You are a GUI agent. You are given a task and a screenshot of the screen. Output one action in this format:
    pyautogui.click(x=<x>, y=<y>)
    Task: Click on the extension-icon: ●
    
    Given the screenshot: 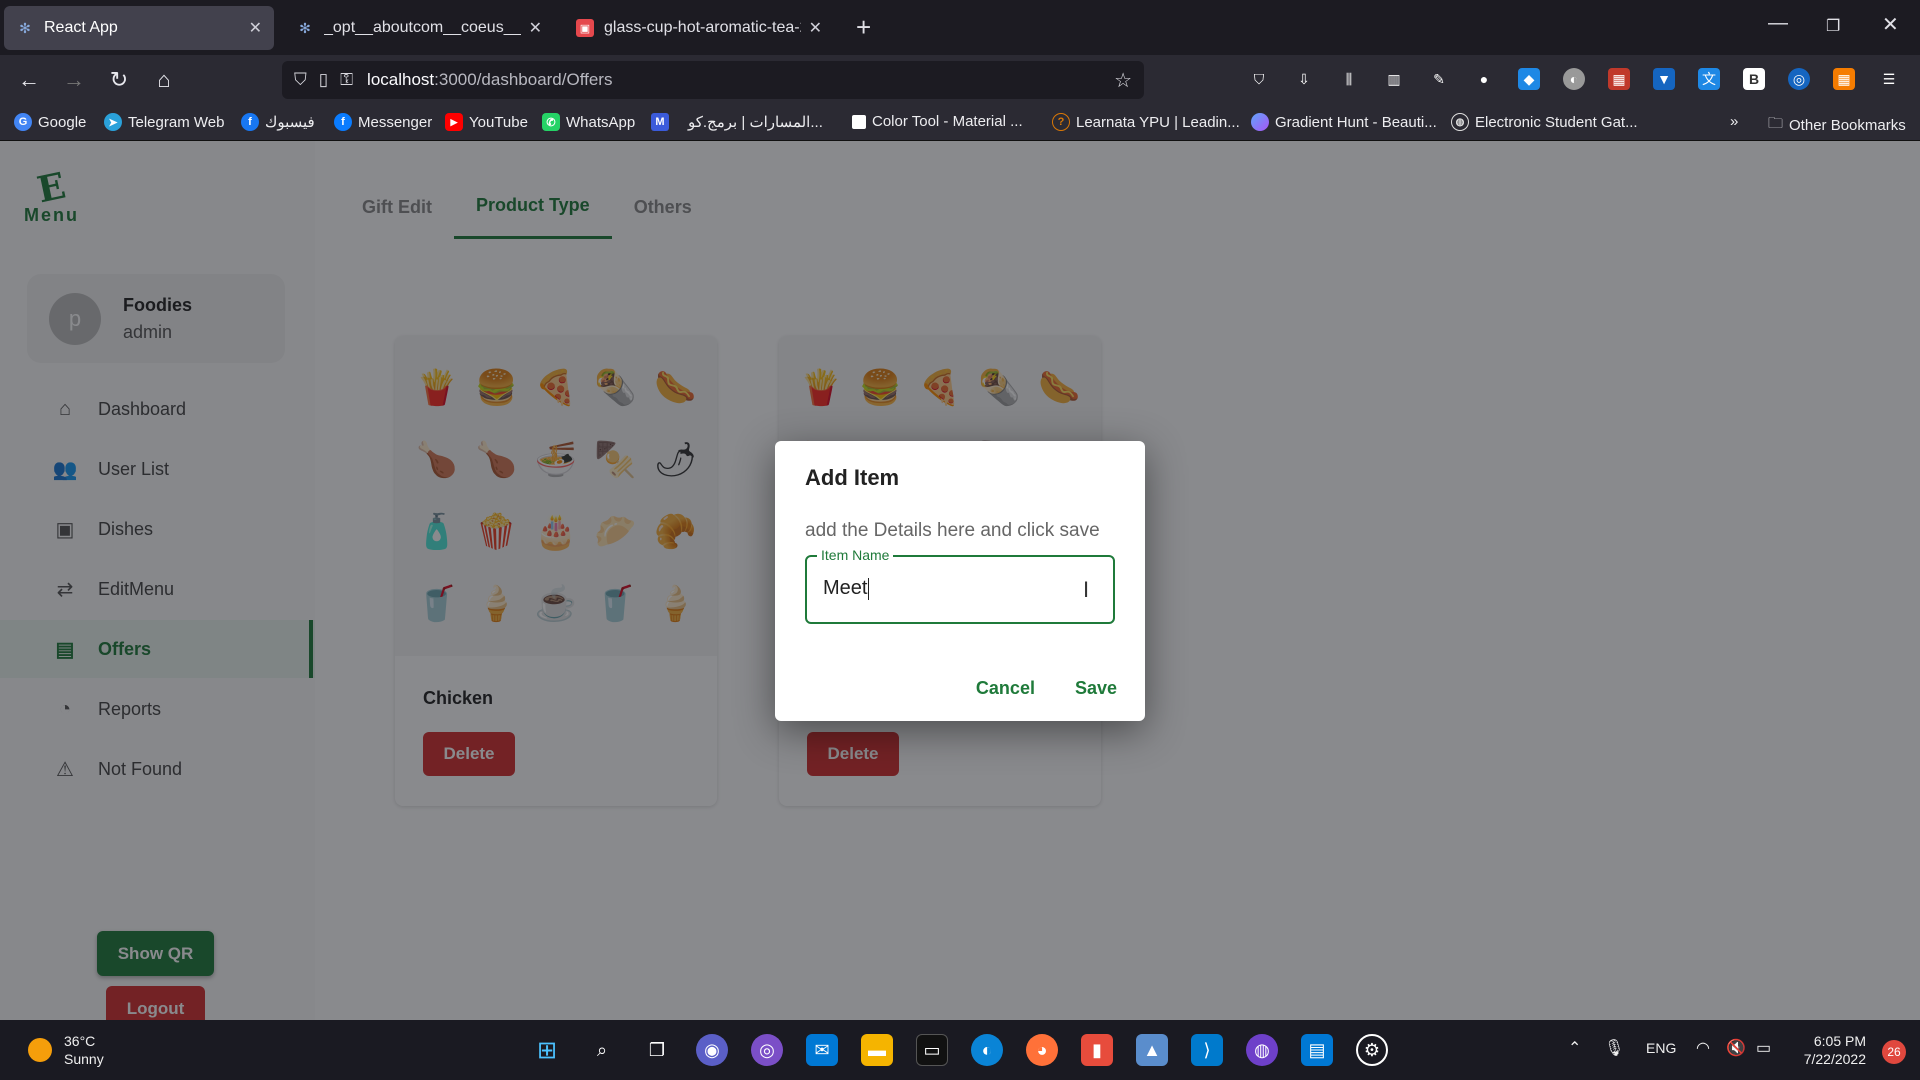 What is the action you would take?
    pyautogui.click(x=1484, y=79)
    